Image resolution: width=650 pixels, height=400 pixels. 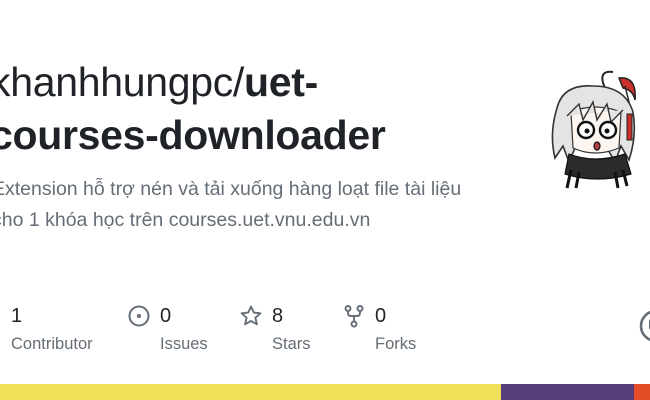 I want to click on owner-avatar, so click(x=593, y=129).